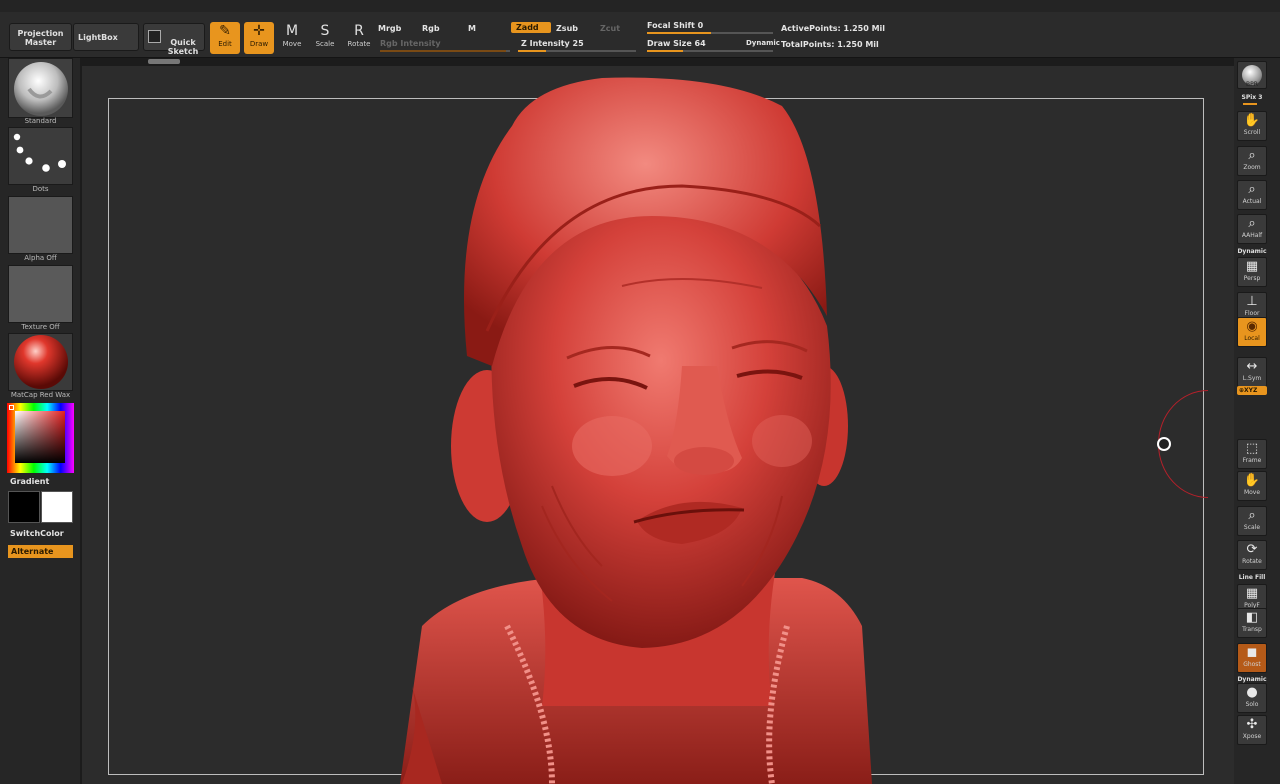  I want to click on scroll-button: ✋ Scroll, so click(1252, 126).